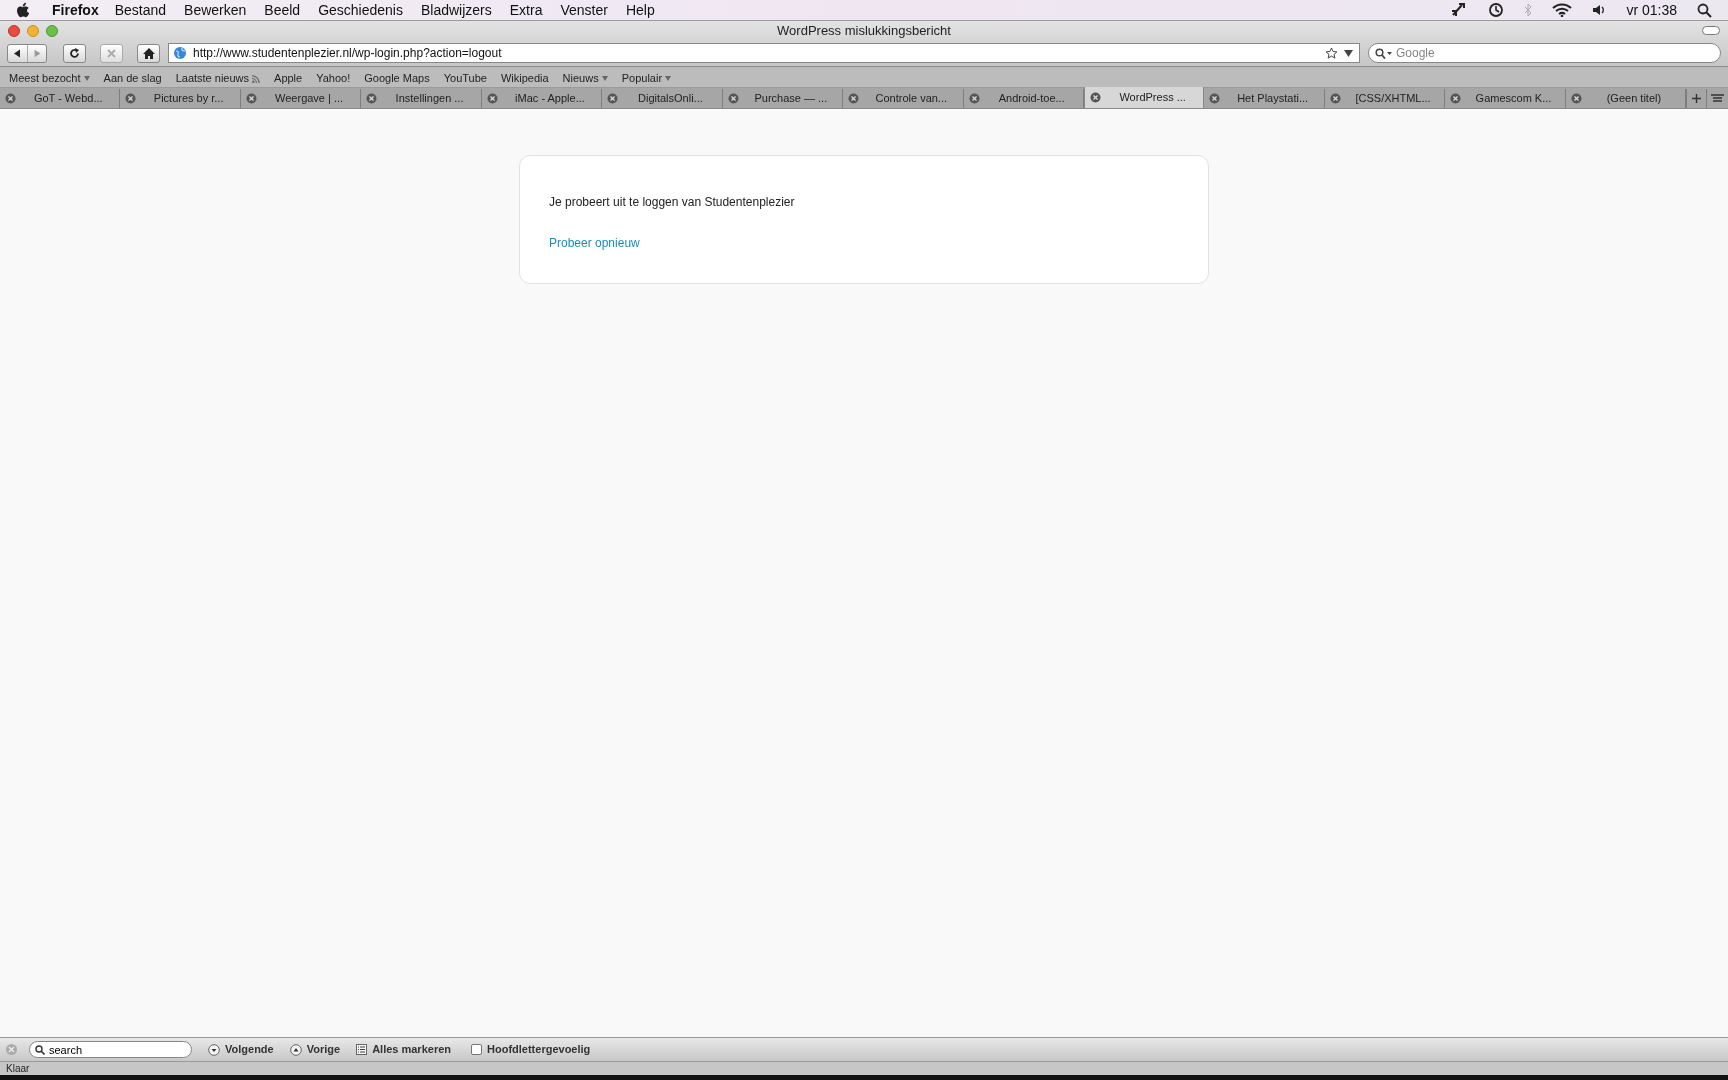  I want to click on dropdown-caret-icon, so click(1348, 53).